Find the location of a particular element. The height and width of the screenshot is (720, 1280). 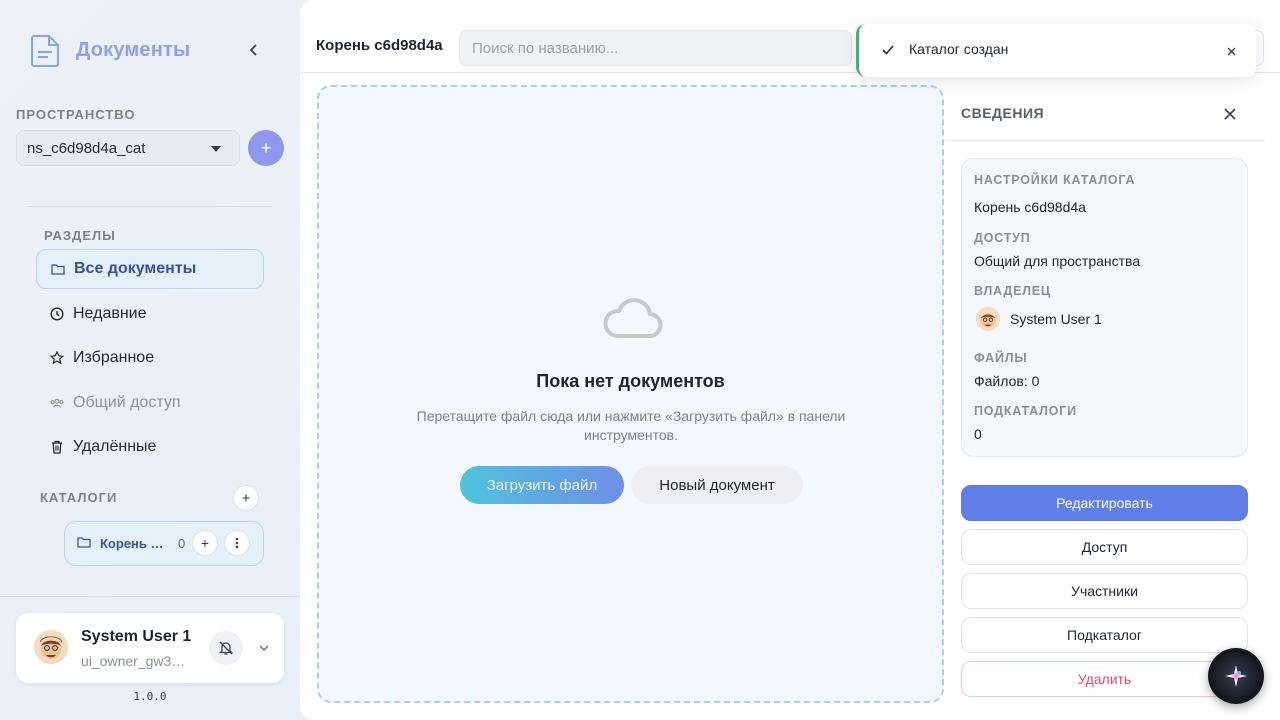

access-value: Общий для пространства is located at coordinates (1057, 261).